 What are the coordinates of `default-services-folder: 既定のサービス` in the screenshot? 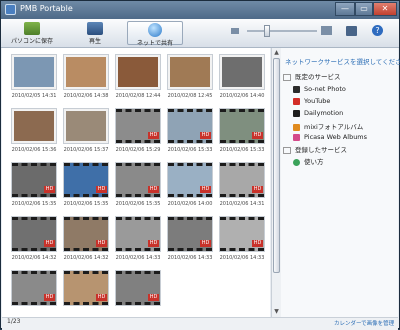 It's located at (312, 76).